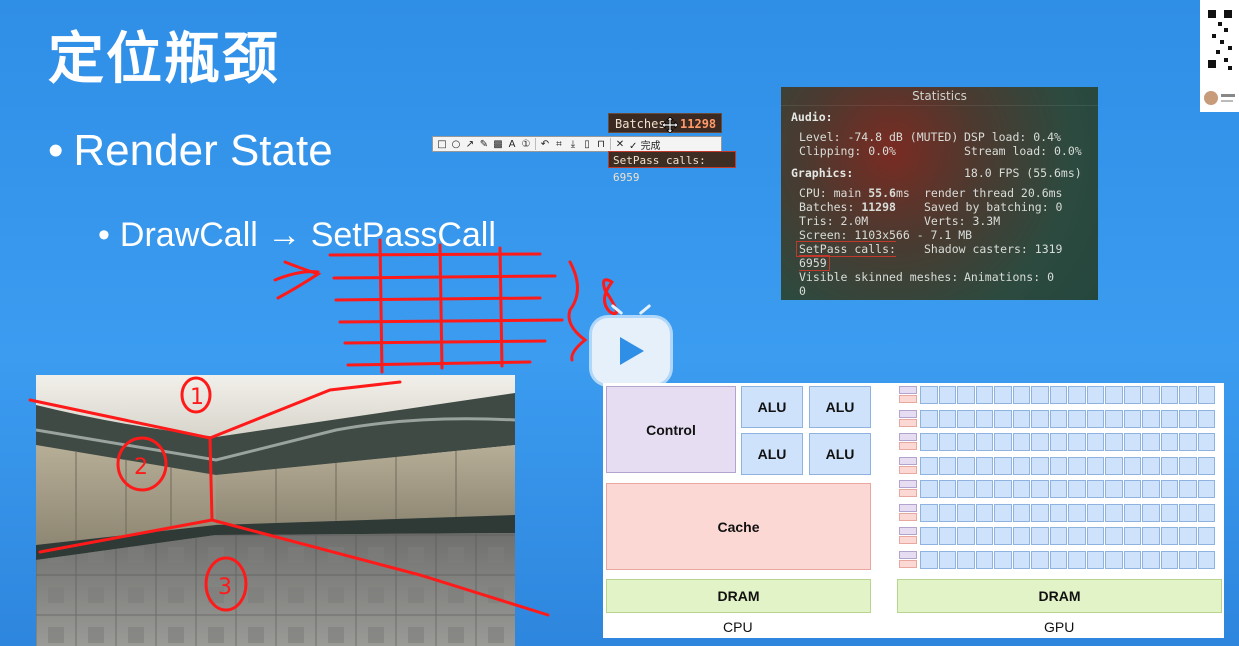 The image size is (1239, 646). Describe the element at coordinates (738, 596) in the screenshot. I see `cpu-dram-block: DRAM` at that location.